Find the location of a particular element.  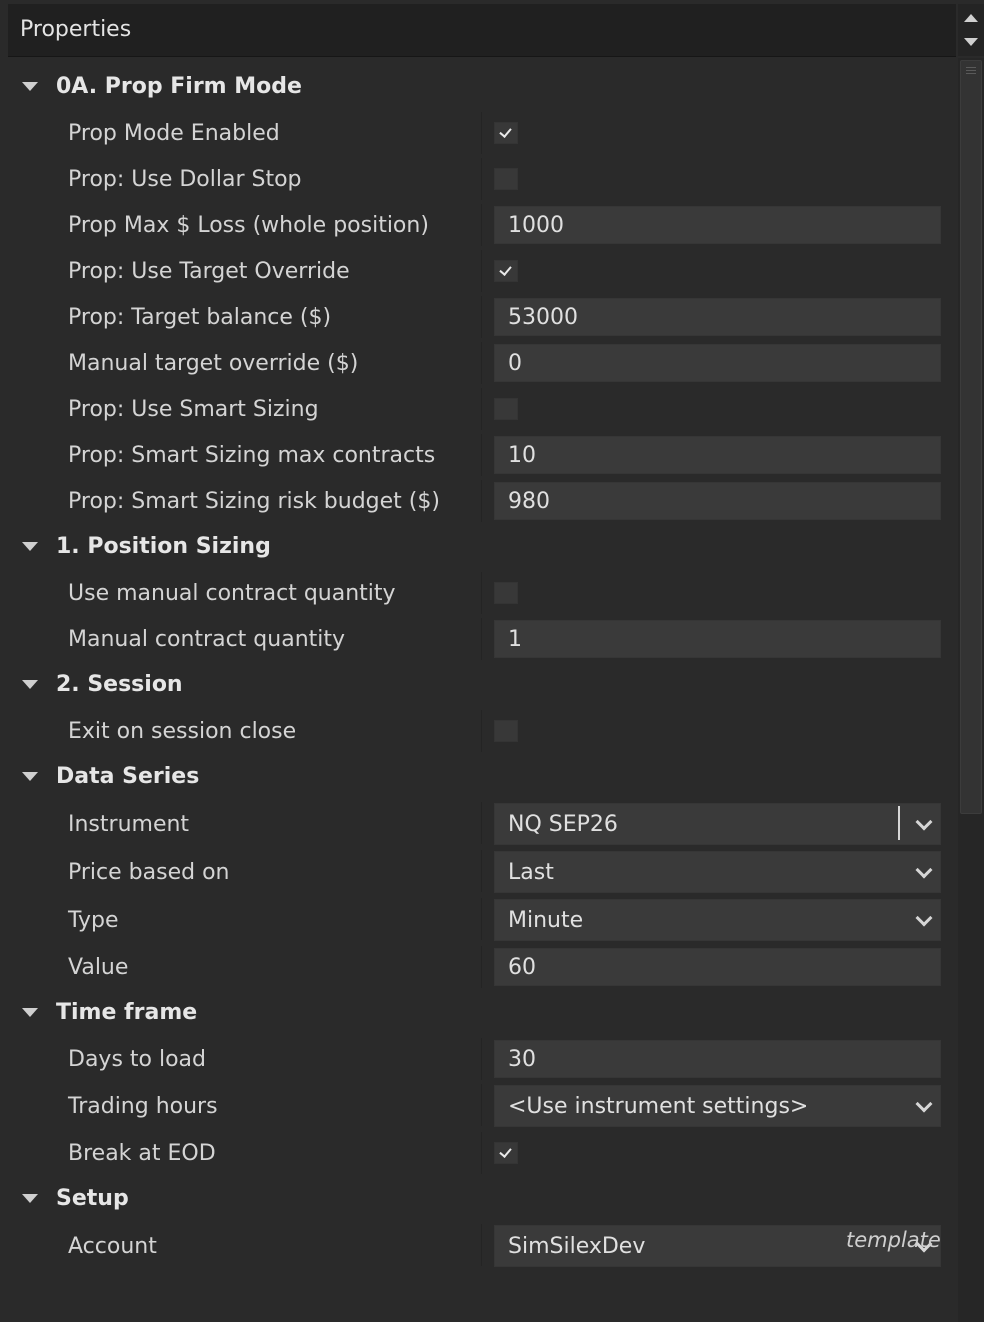

property-row-prop-use-smart-sizing: Prop: Use Smart Sizing is located at coordinates (482, 409).